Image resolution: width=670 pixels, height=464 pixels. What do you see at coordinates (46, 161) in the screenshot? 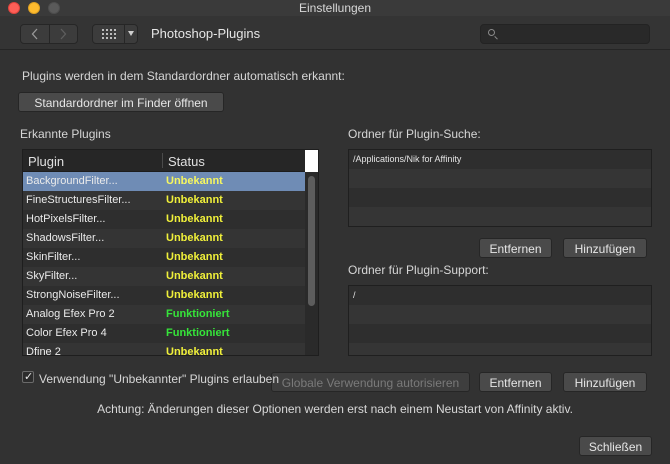
I see `column-header-plugin: Plugin` at bounding box center [46, 161].